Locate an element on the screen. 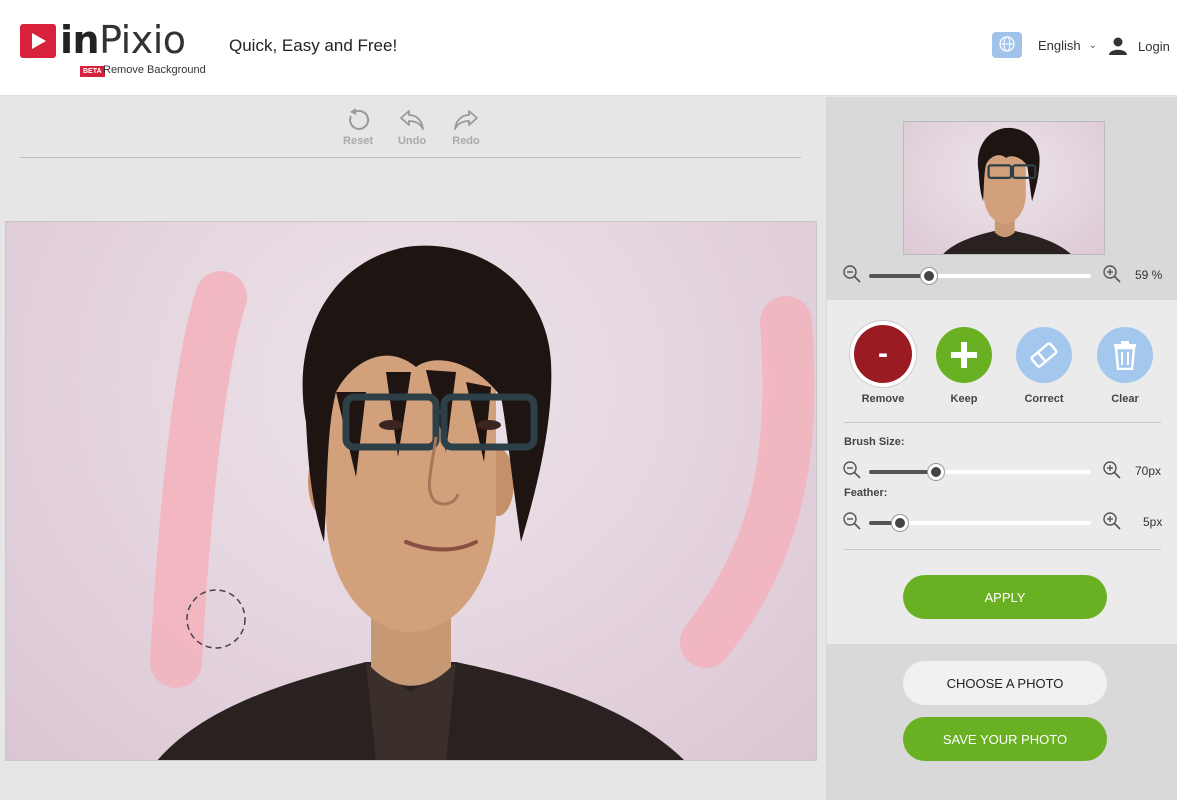 This screenshot has width=1177, height=800. apply-button: APPLY is located at coordinates (1005, 597).